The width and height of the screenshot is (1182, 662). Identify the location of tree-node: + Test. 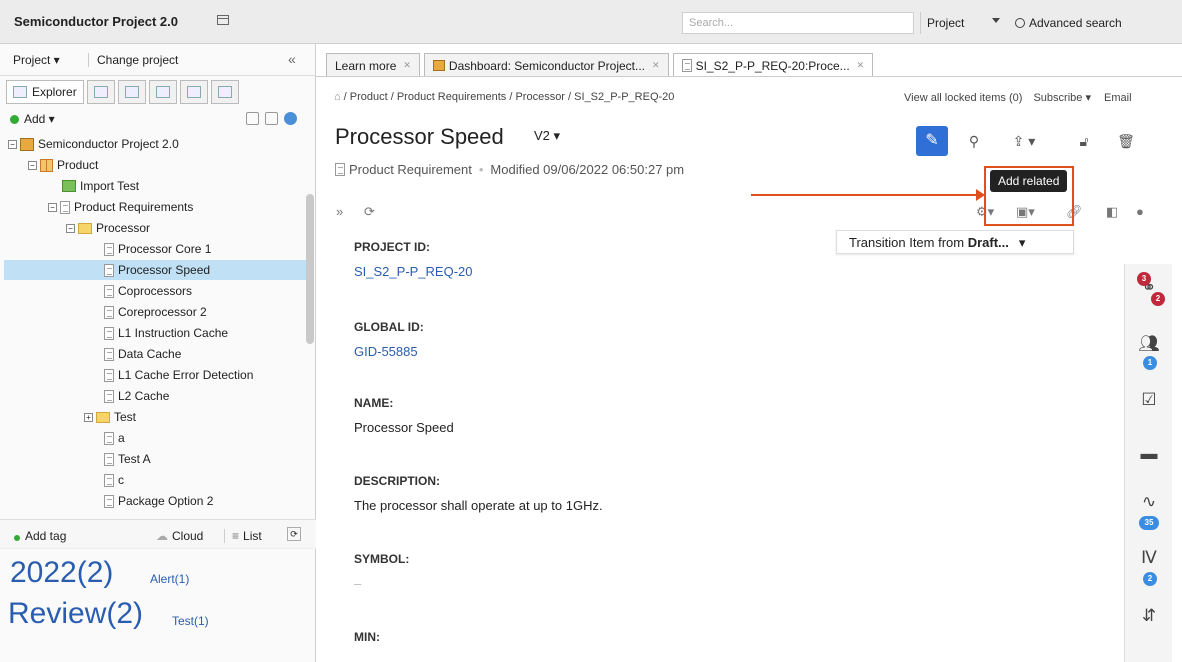
(110, 417).